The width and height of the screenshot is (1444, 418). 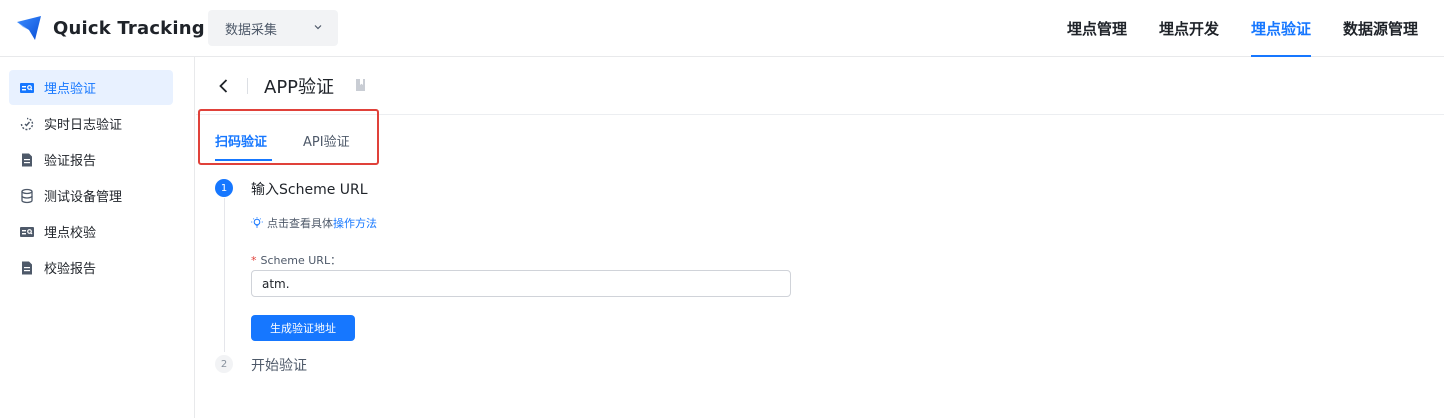 I want to click on doc-book-icon, so click(x=361, y=85).